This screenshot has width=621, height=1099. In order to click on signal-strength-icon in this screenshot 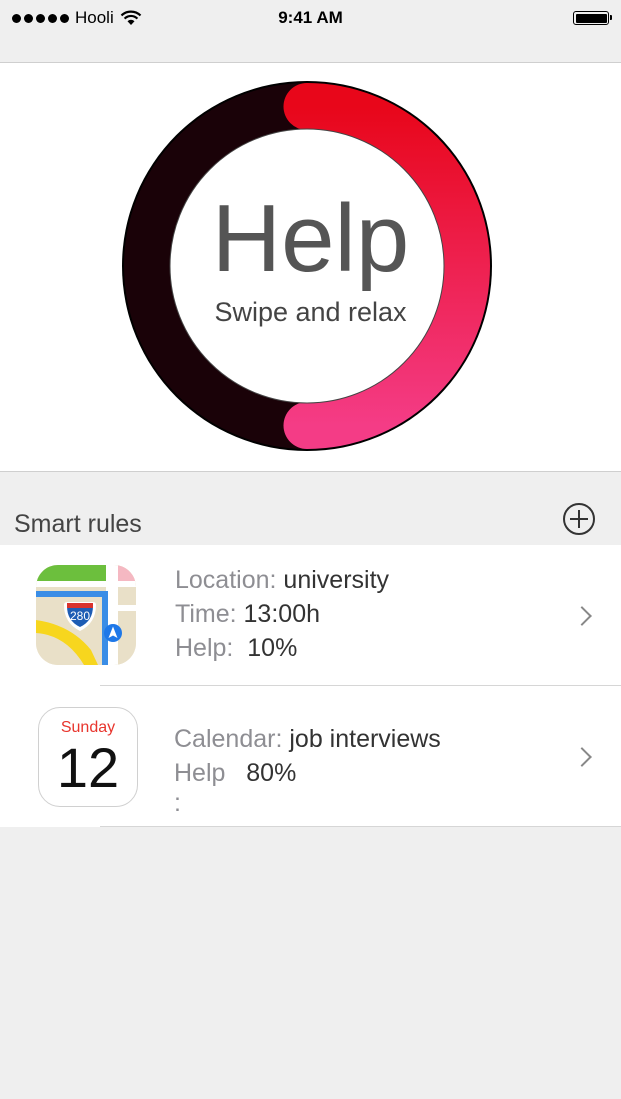, I will do `click(40, 18)`.